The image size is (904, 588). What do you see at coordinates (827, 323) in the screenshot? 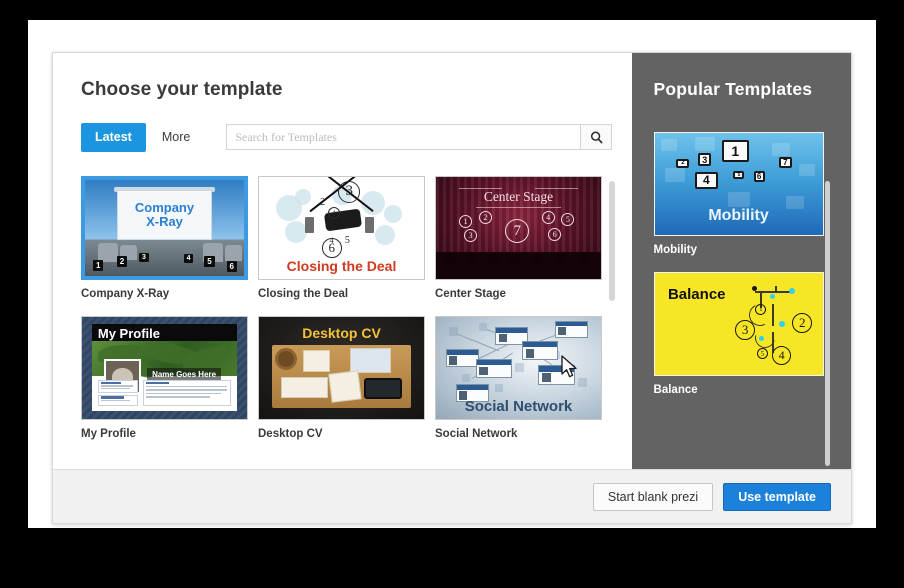
I see `popular-templates-scrollbar` at bounding box center [827, 323].